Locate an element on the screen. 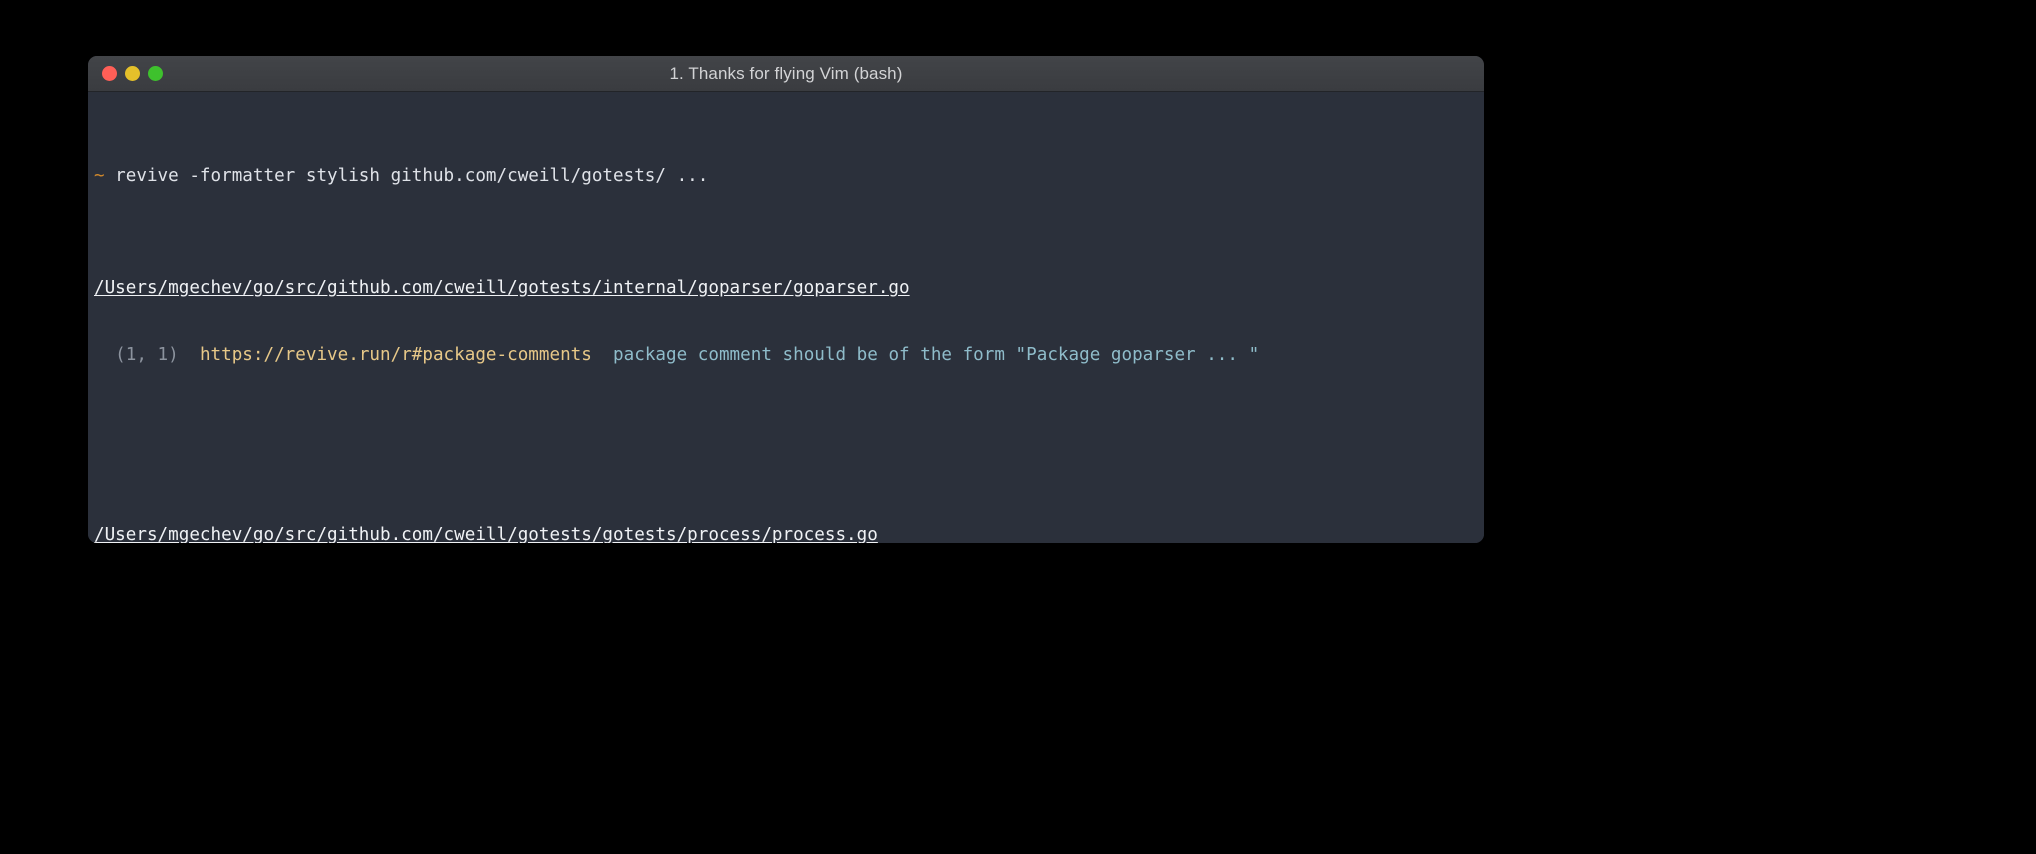  title-bar: 1. Thanks for flying Vim (bash) is located at coordinates (786, 74).